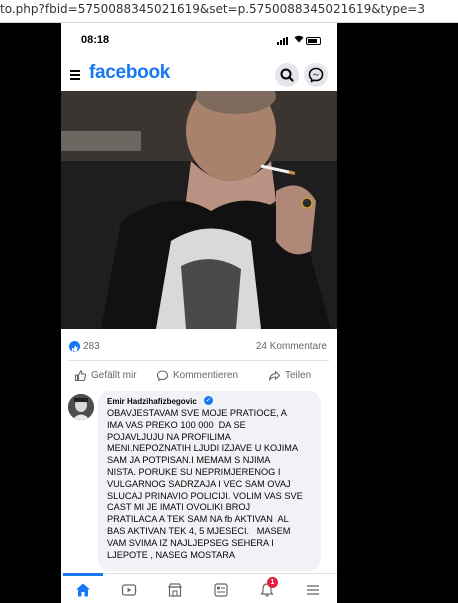 The width and height of the screenshot is (458, 603). I want to click on like-reaction-icon, so click(74, 346).